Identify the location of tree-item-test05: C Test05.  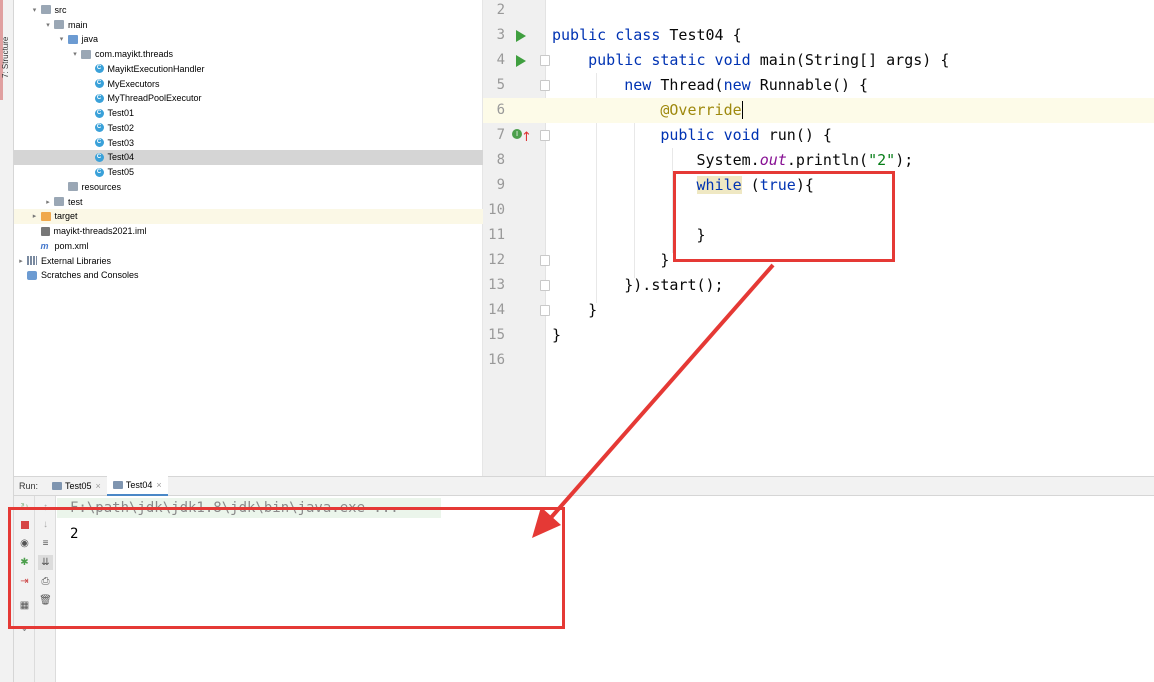
(248, 172).